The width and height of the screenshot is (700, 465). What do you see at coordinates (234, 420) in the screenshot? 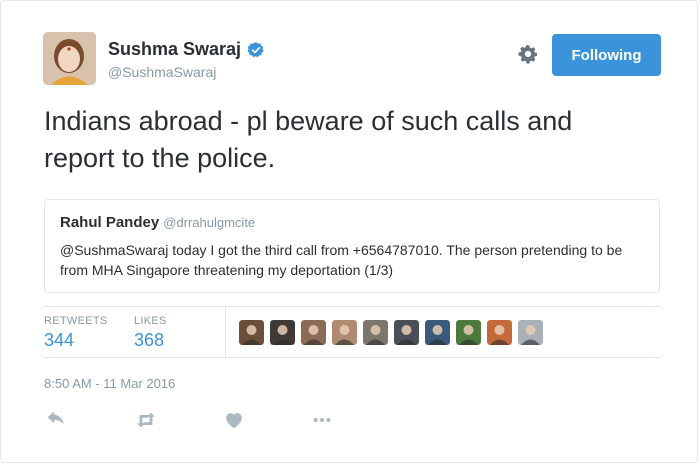
I see `heart-icon` at bounding box center [234, 420].